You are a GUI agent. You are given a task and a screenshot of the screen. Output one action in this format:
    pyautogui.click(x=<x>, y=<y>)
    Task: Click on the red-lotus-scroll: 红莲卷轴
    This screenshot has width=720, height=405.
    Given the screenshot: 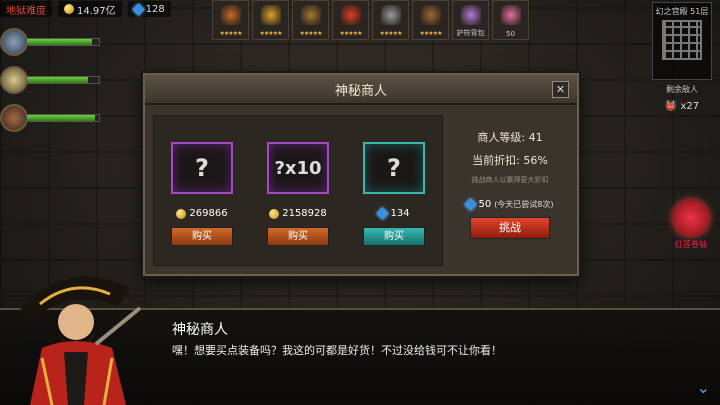 What is the action you would take?
    pyautogui.click(x=691, y=225)
    